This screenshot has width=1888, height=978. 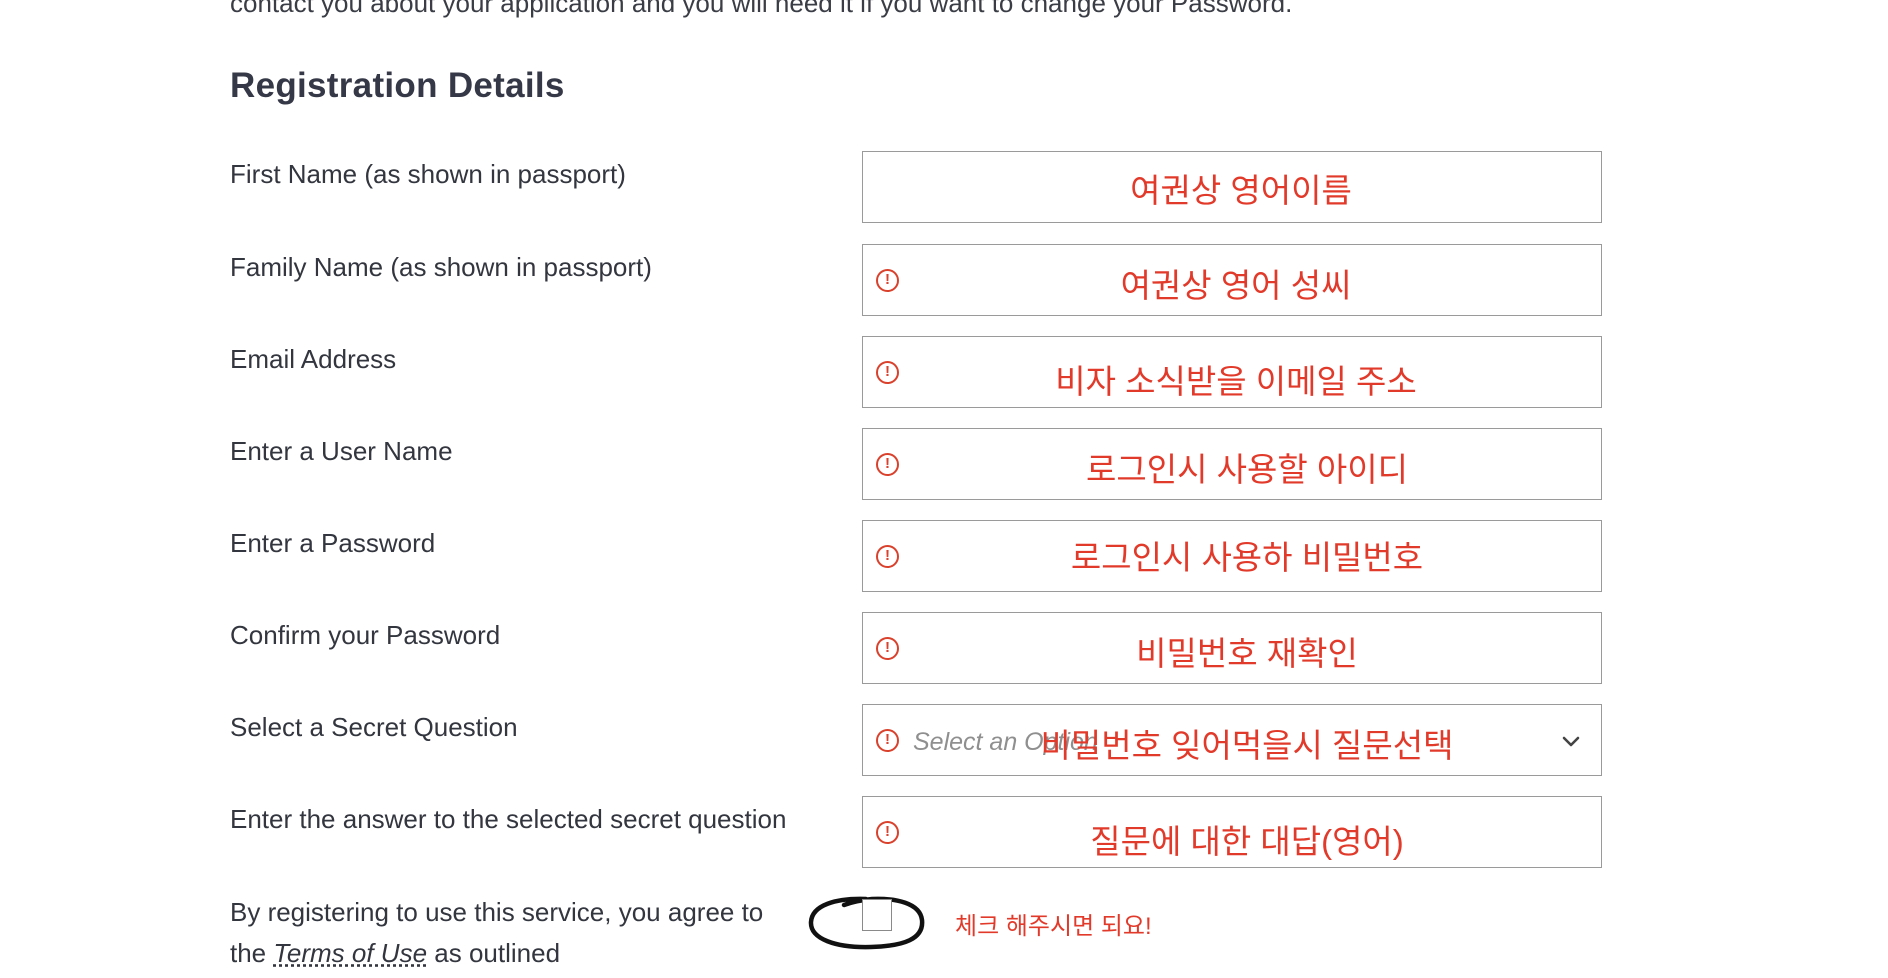 What do you see at coordinates (333, 543) in the screenshot?
I see `password-label: Enter a Password` at bounding box center [333, 543].